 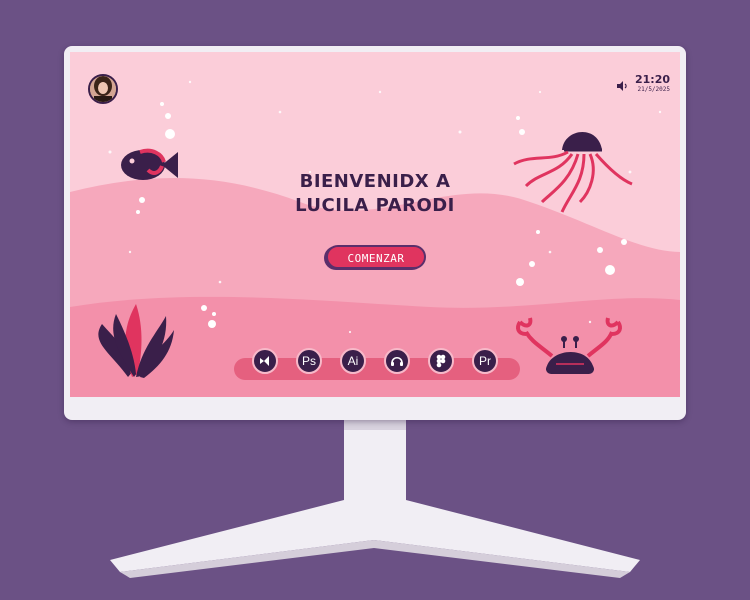 What do you see at coordinates (622, 86) in the screenshot?
I see `speaker-icon` at bounding box center [622, 86].